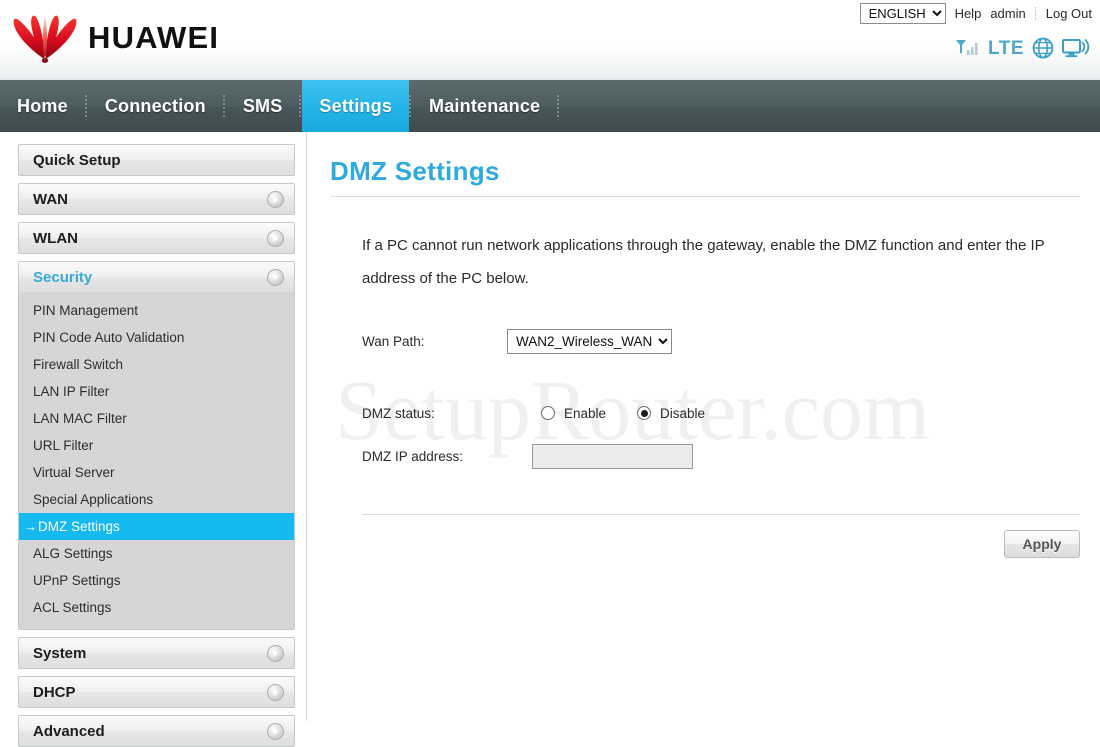 Image resolution: width=1100 pixels, height=747 pixels. What do you see at coordinates (156, 607) in the screenshot?
I see `sidebar-item-acl-settings: ACL Settings` at bounding box center [156, 607].